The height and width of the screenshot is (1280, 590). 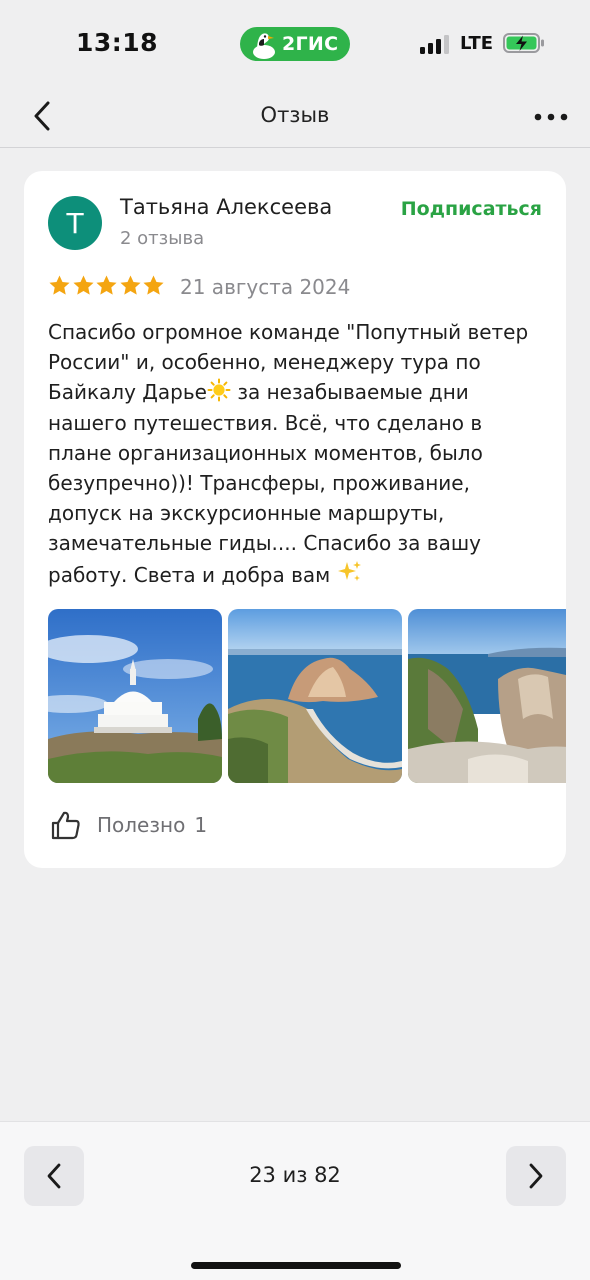 I want to click on bottom-pagination-bar: 23 из 82, so click(x=295, y=1200).